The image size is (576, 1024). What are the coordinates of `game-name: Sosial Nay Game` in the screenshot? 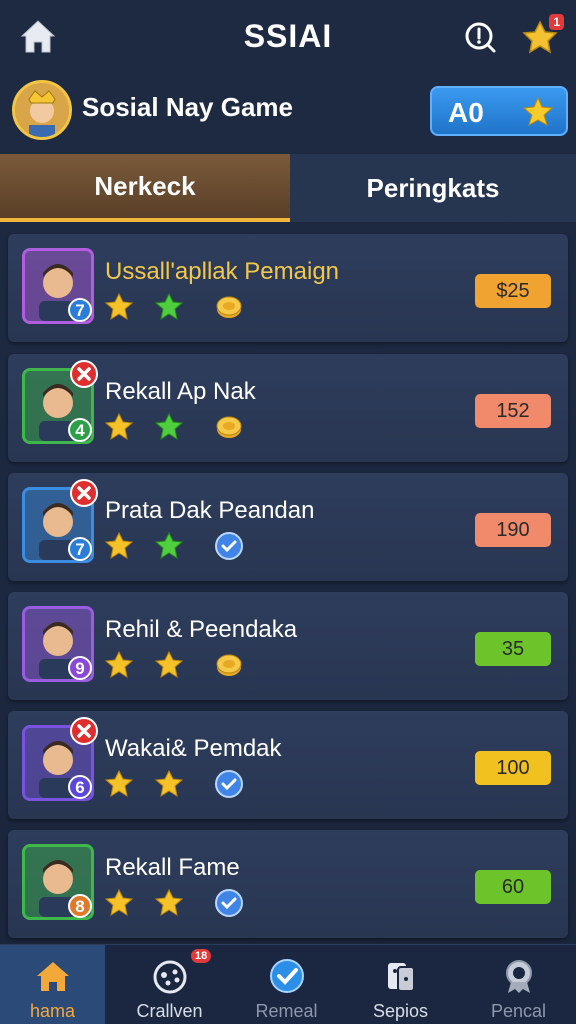 It's located at (187, 107).